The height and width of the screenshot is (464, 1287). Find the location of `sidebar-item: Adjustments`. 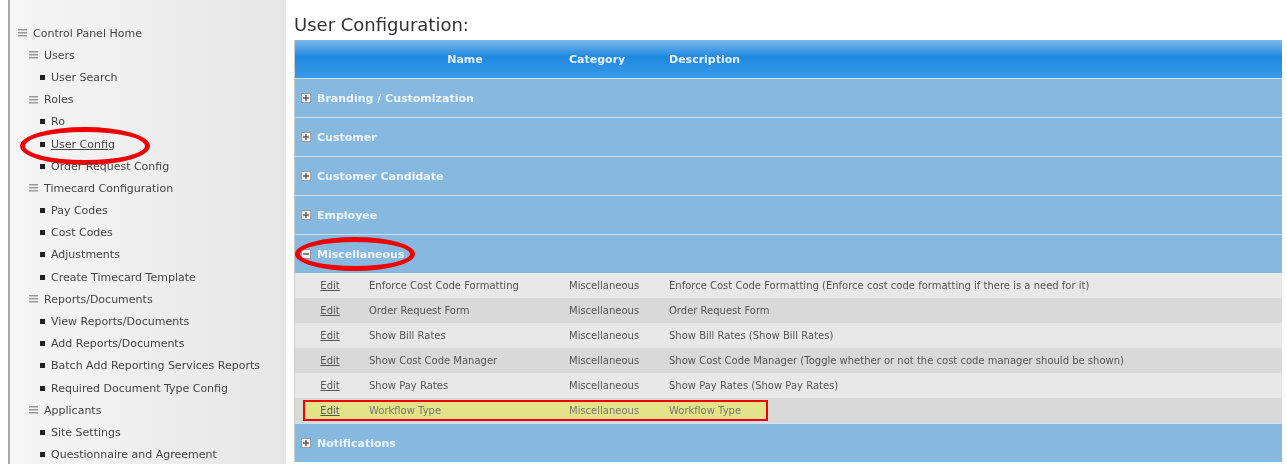

sidebar-item: Adjustments is located at coordinates (85, 255).